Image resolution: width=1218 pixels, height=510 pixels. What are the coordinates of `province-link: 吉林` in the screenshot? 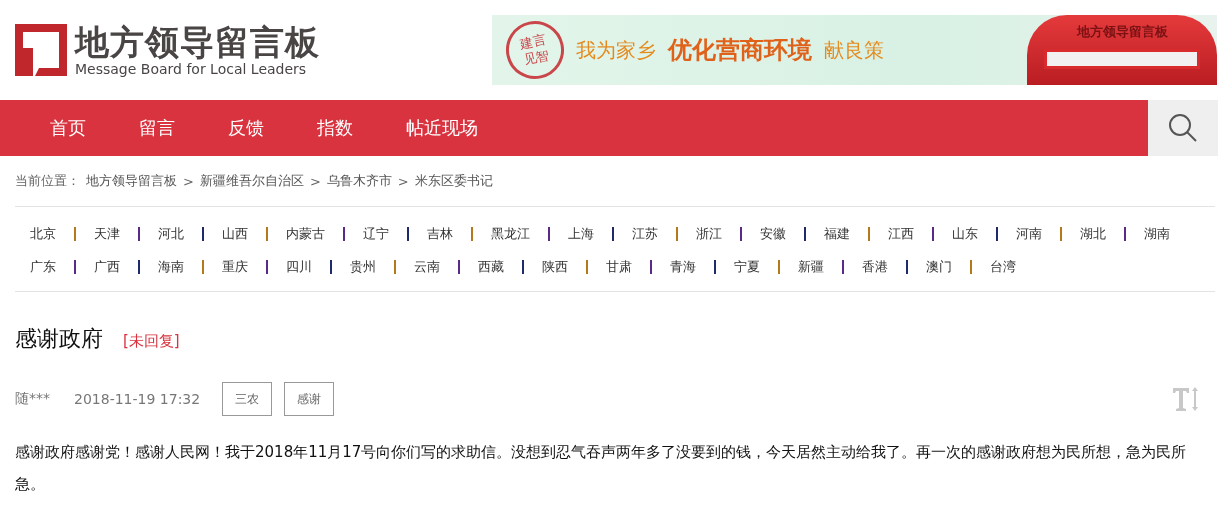 It's located at (440, 234).